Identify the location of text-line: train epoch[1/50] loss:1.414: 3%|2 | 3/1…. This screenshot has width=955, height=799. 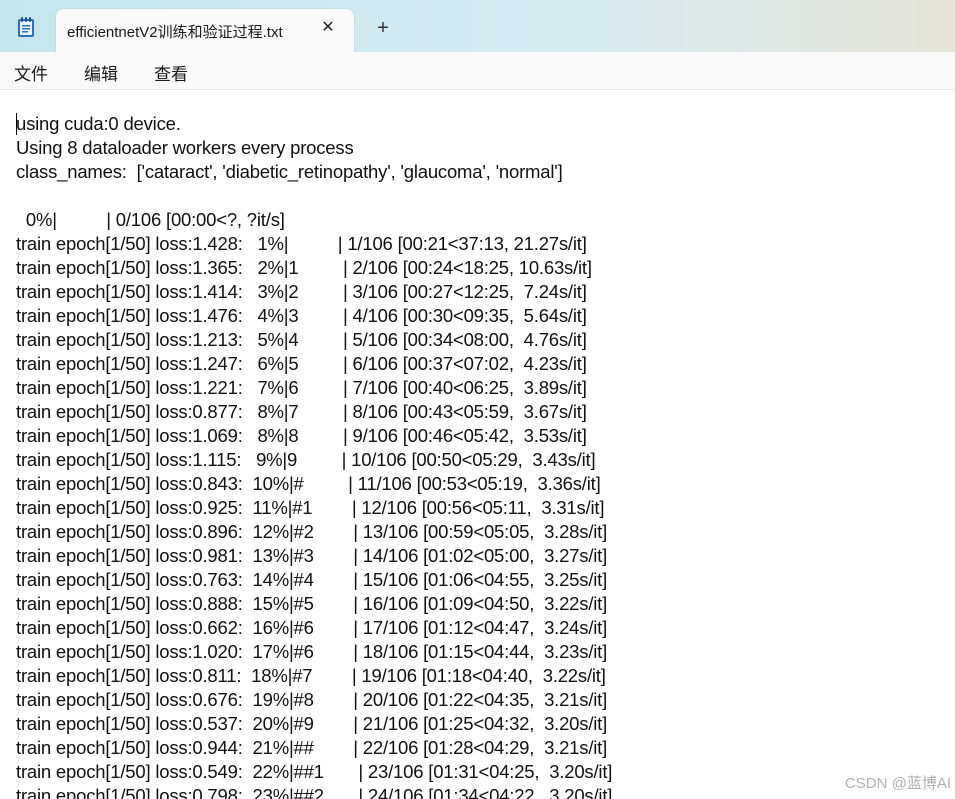
(301, 291).